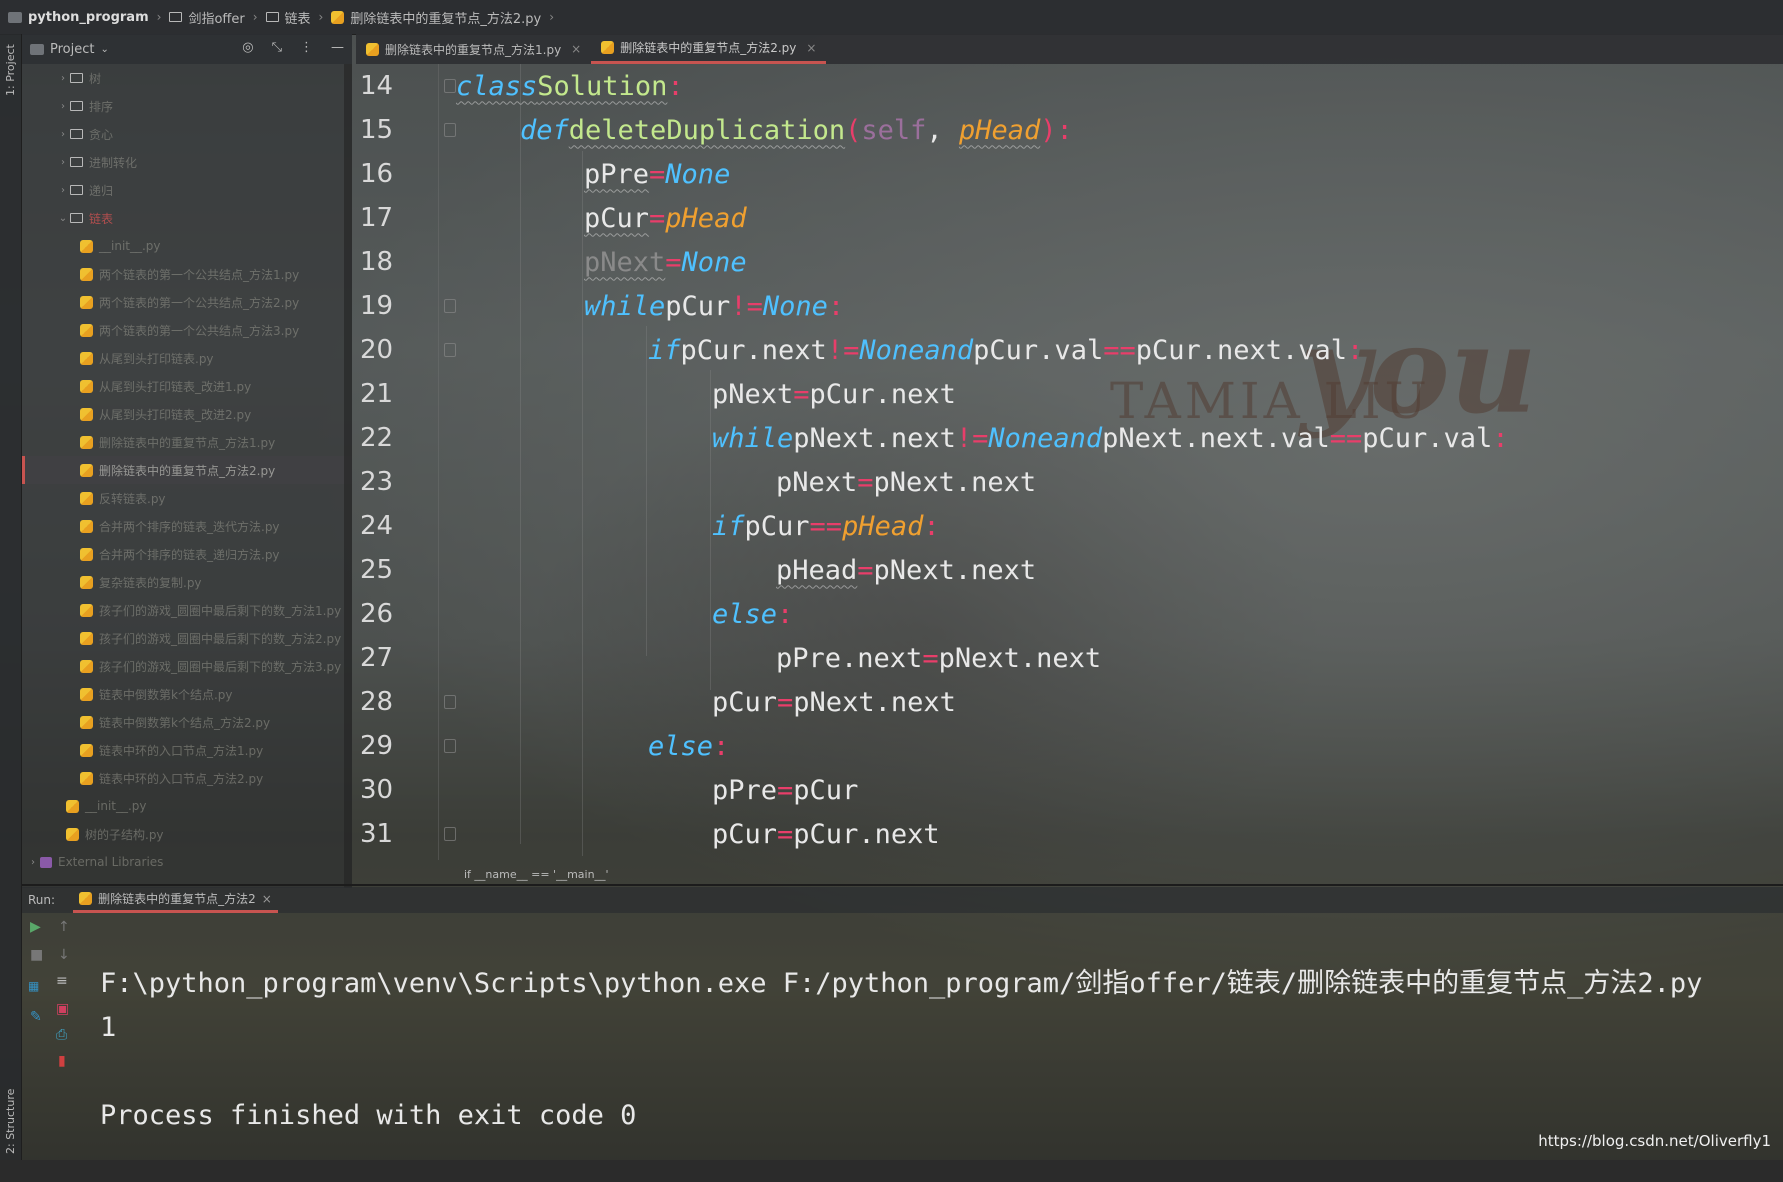  What do you see at coordinates (10, 70) in the screenshot?
I see `project-tool-button: 1: Project` at bounding box center [10, 70].